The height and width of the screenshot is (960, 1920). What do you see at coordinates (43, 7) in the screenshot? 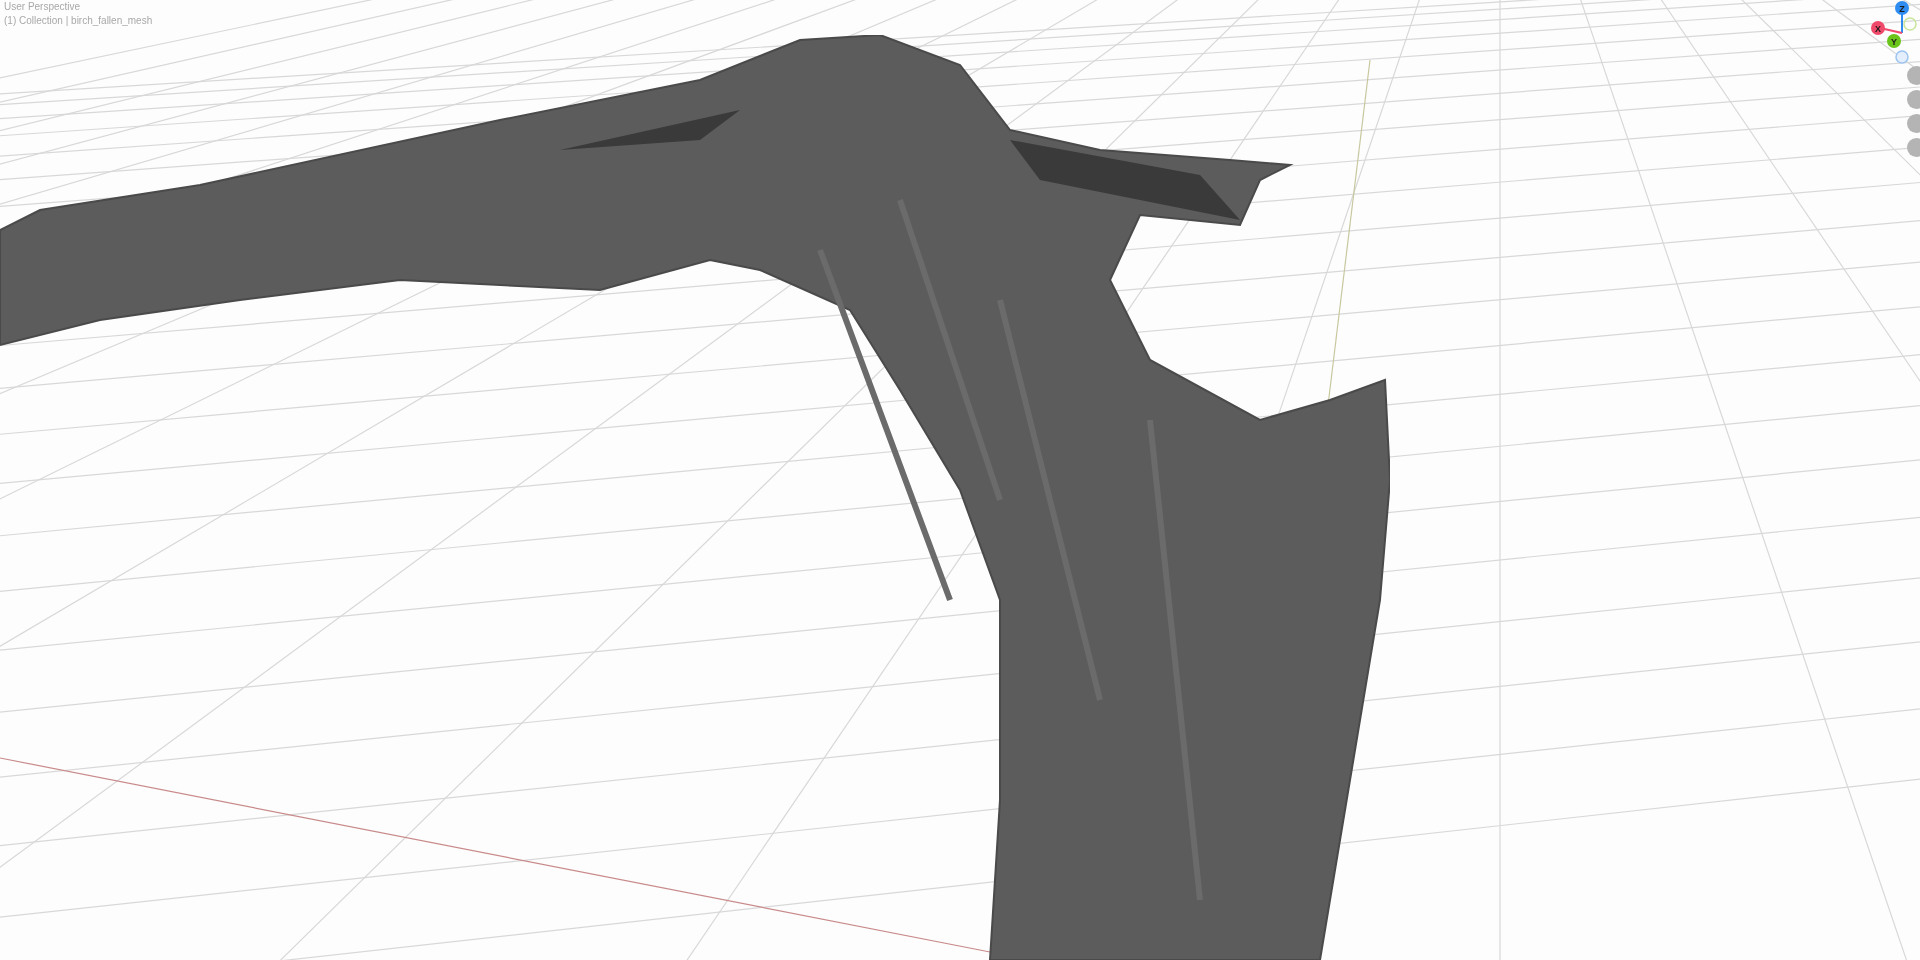
I see `view-name: User Perspective` at bounding box center [43, 7].